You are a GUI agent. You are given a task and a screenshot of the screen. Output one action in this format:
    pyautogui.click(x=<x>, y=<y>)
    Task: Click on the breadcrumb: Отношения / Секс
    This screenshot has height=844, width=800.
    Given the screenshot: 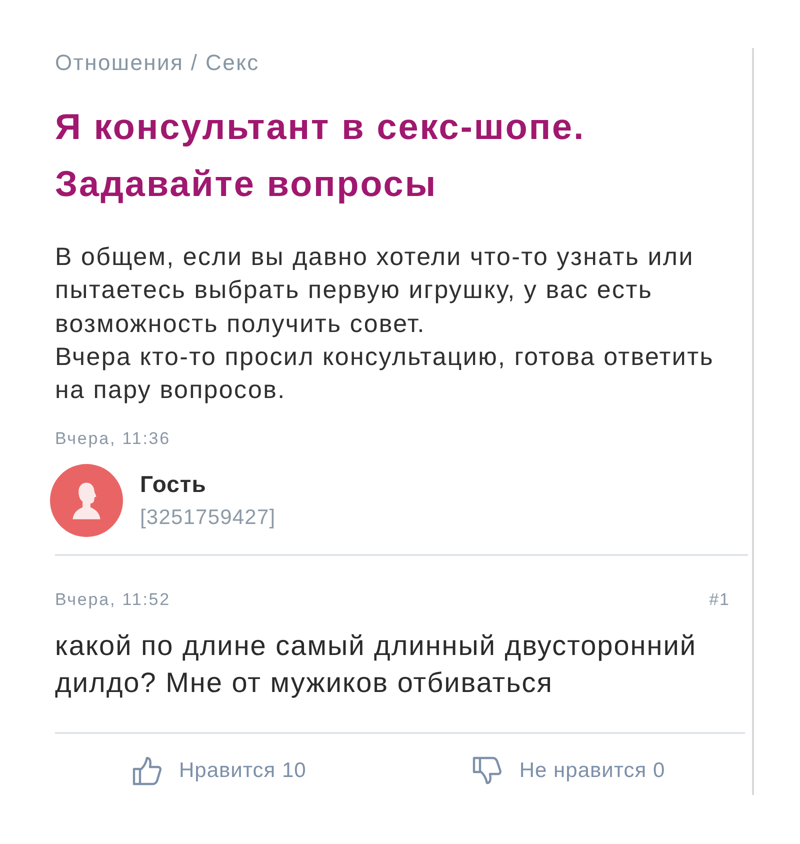 What is the action you would take?
    pyautogui.click(x=403, y=63)
    